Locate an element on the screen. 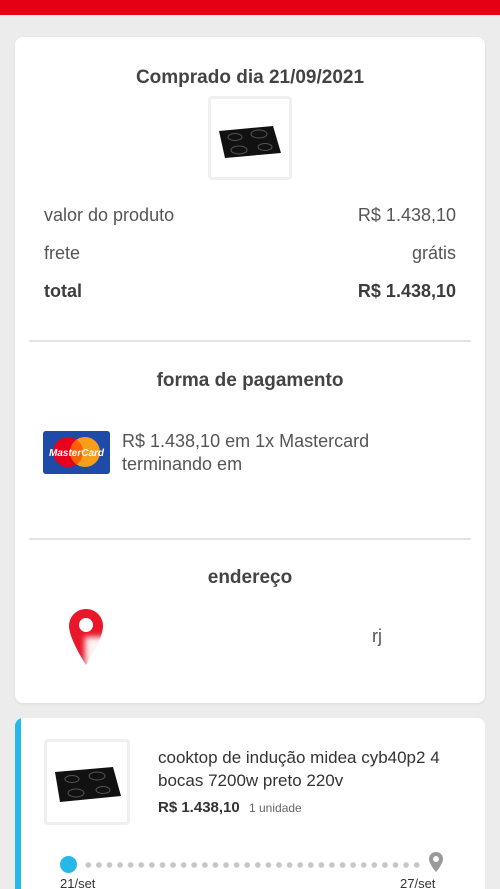  mastercard-logo-text: MasterCard is located at coordinates (77, 453).